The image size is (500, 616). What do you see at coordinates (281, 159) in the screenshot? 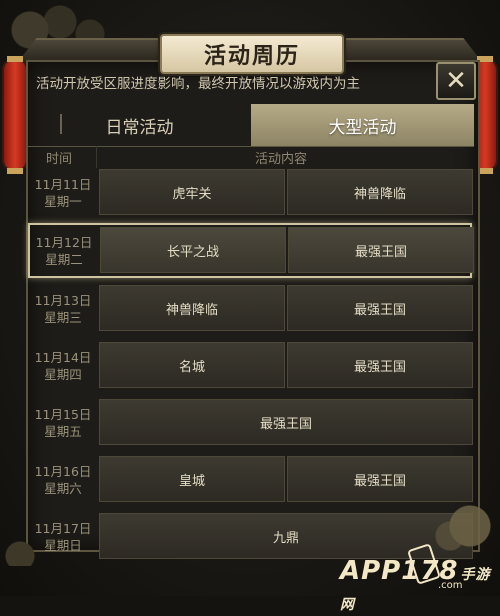
I see `header-content: 活动内容` at bounding box center [281, 159].